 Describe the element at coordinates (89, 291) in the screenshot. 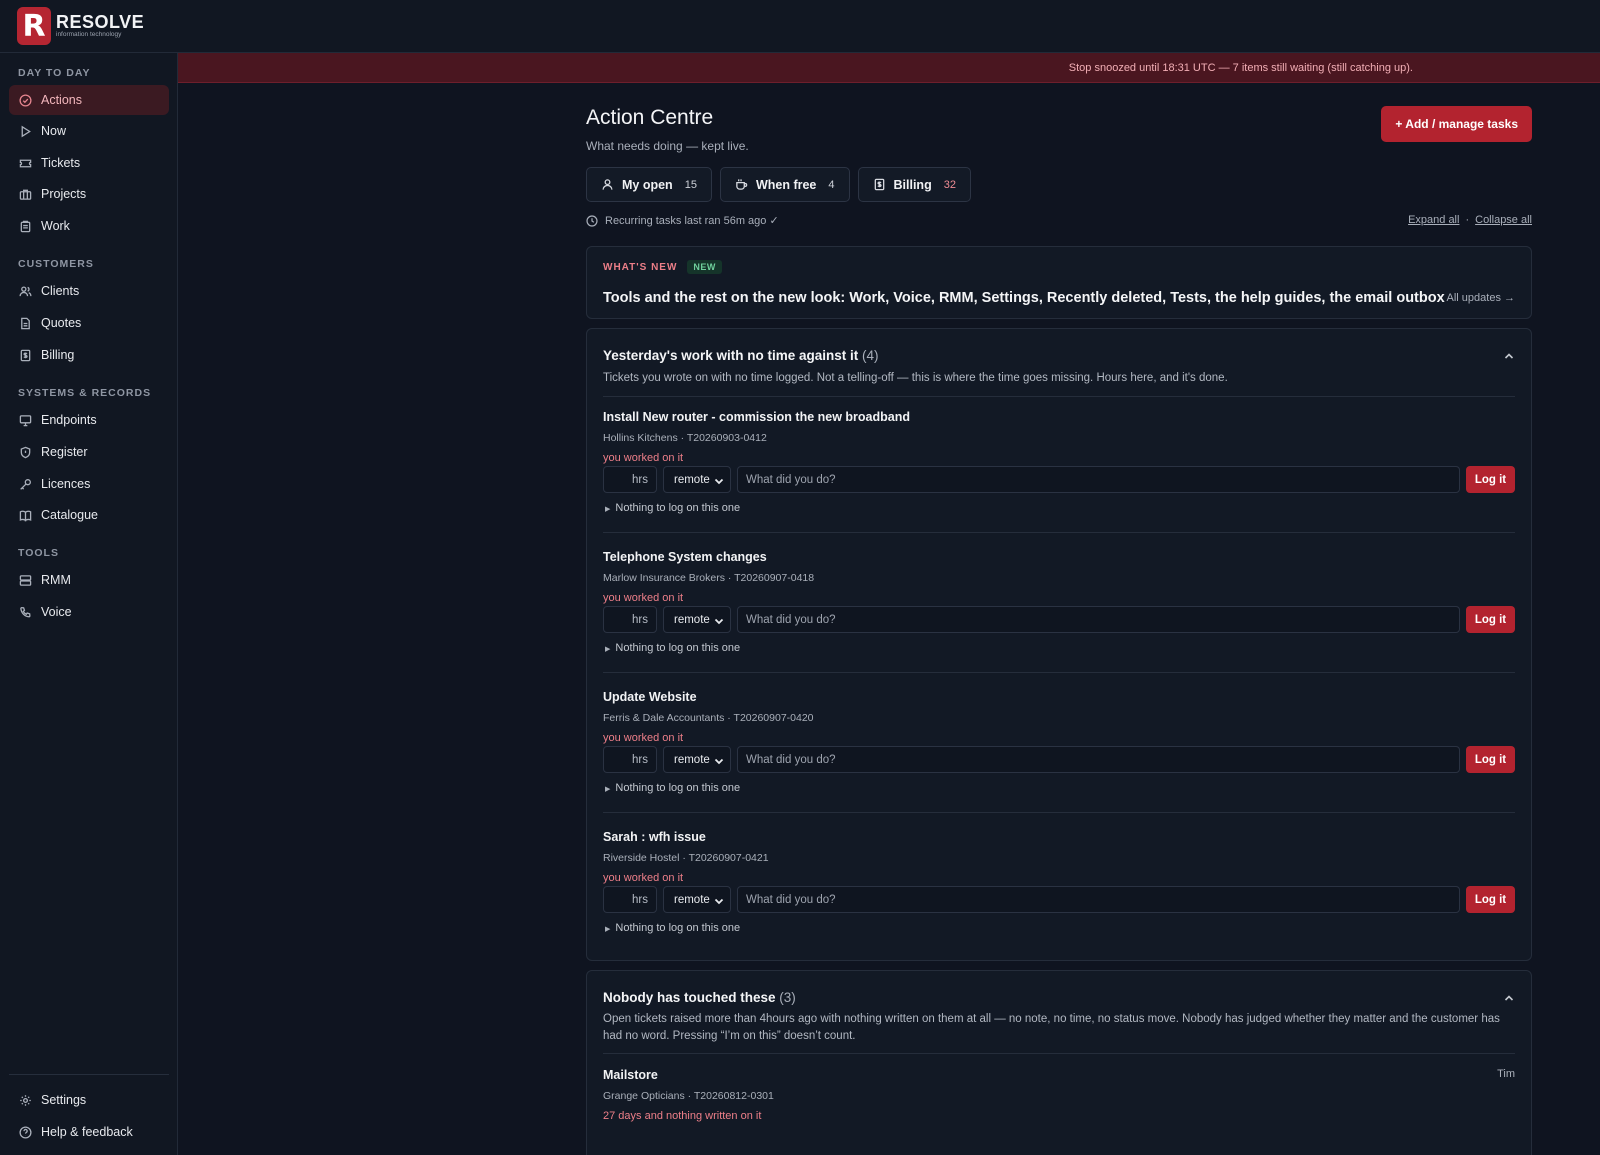

I see `sidebar-item-clients: Clients` at that location.